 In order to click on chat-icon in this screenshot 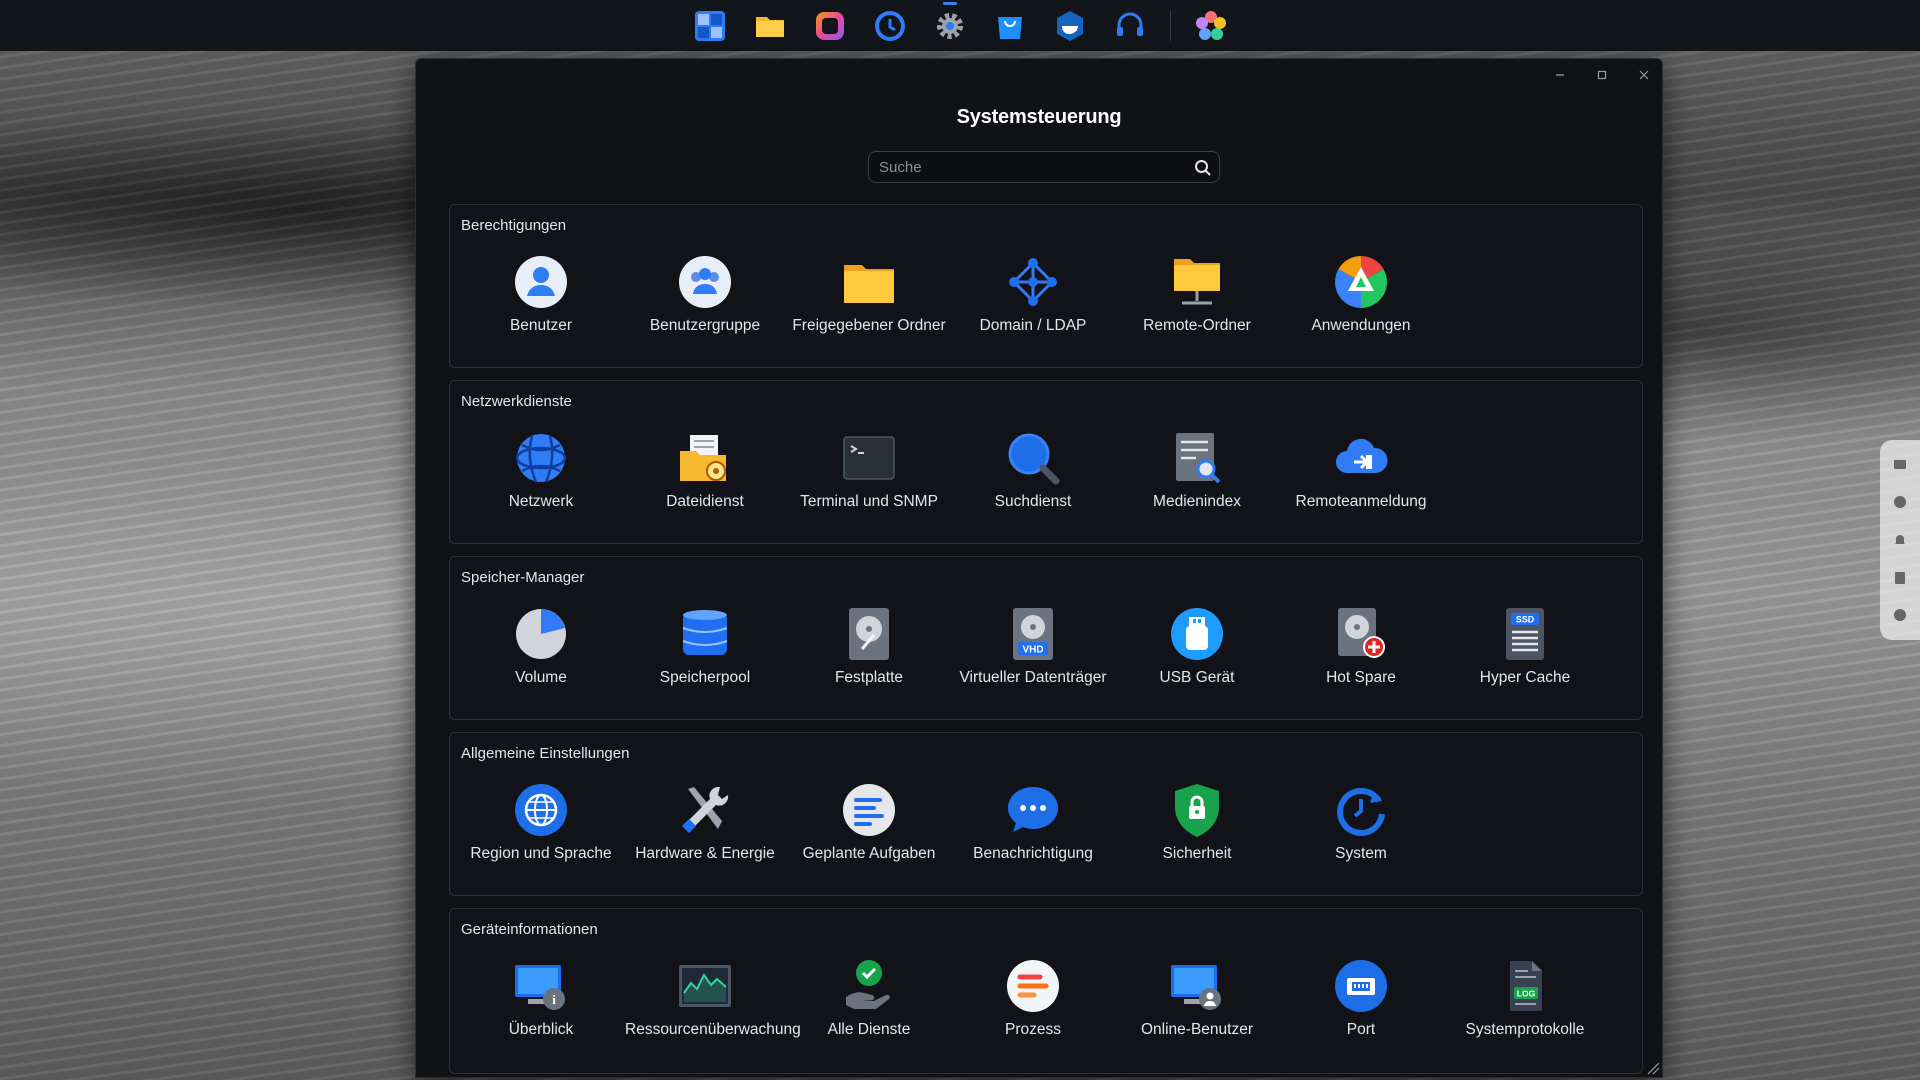, I will do `click(1900, 502)`.